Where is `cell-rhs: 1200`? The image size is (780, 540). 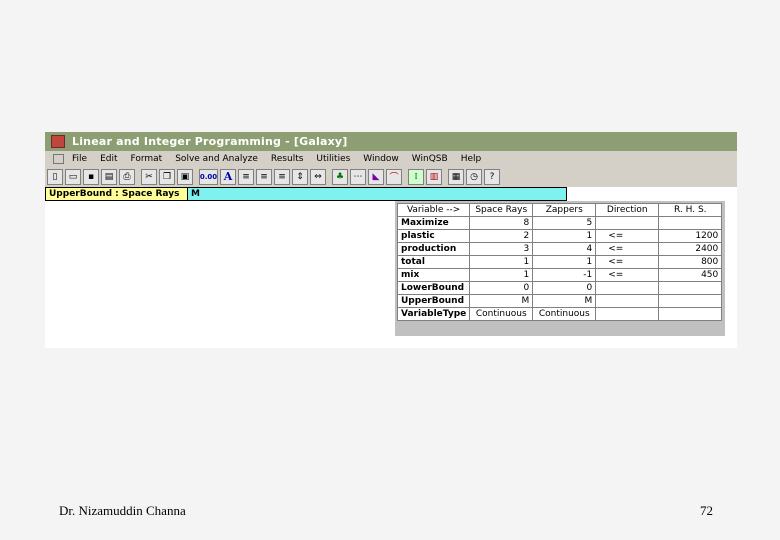 cell-rhs: 1200 is located at coordinates (690, 236).